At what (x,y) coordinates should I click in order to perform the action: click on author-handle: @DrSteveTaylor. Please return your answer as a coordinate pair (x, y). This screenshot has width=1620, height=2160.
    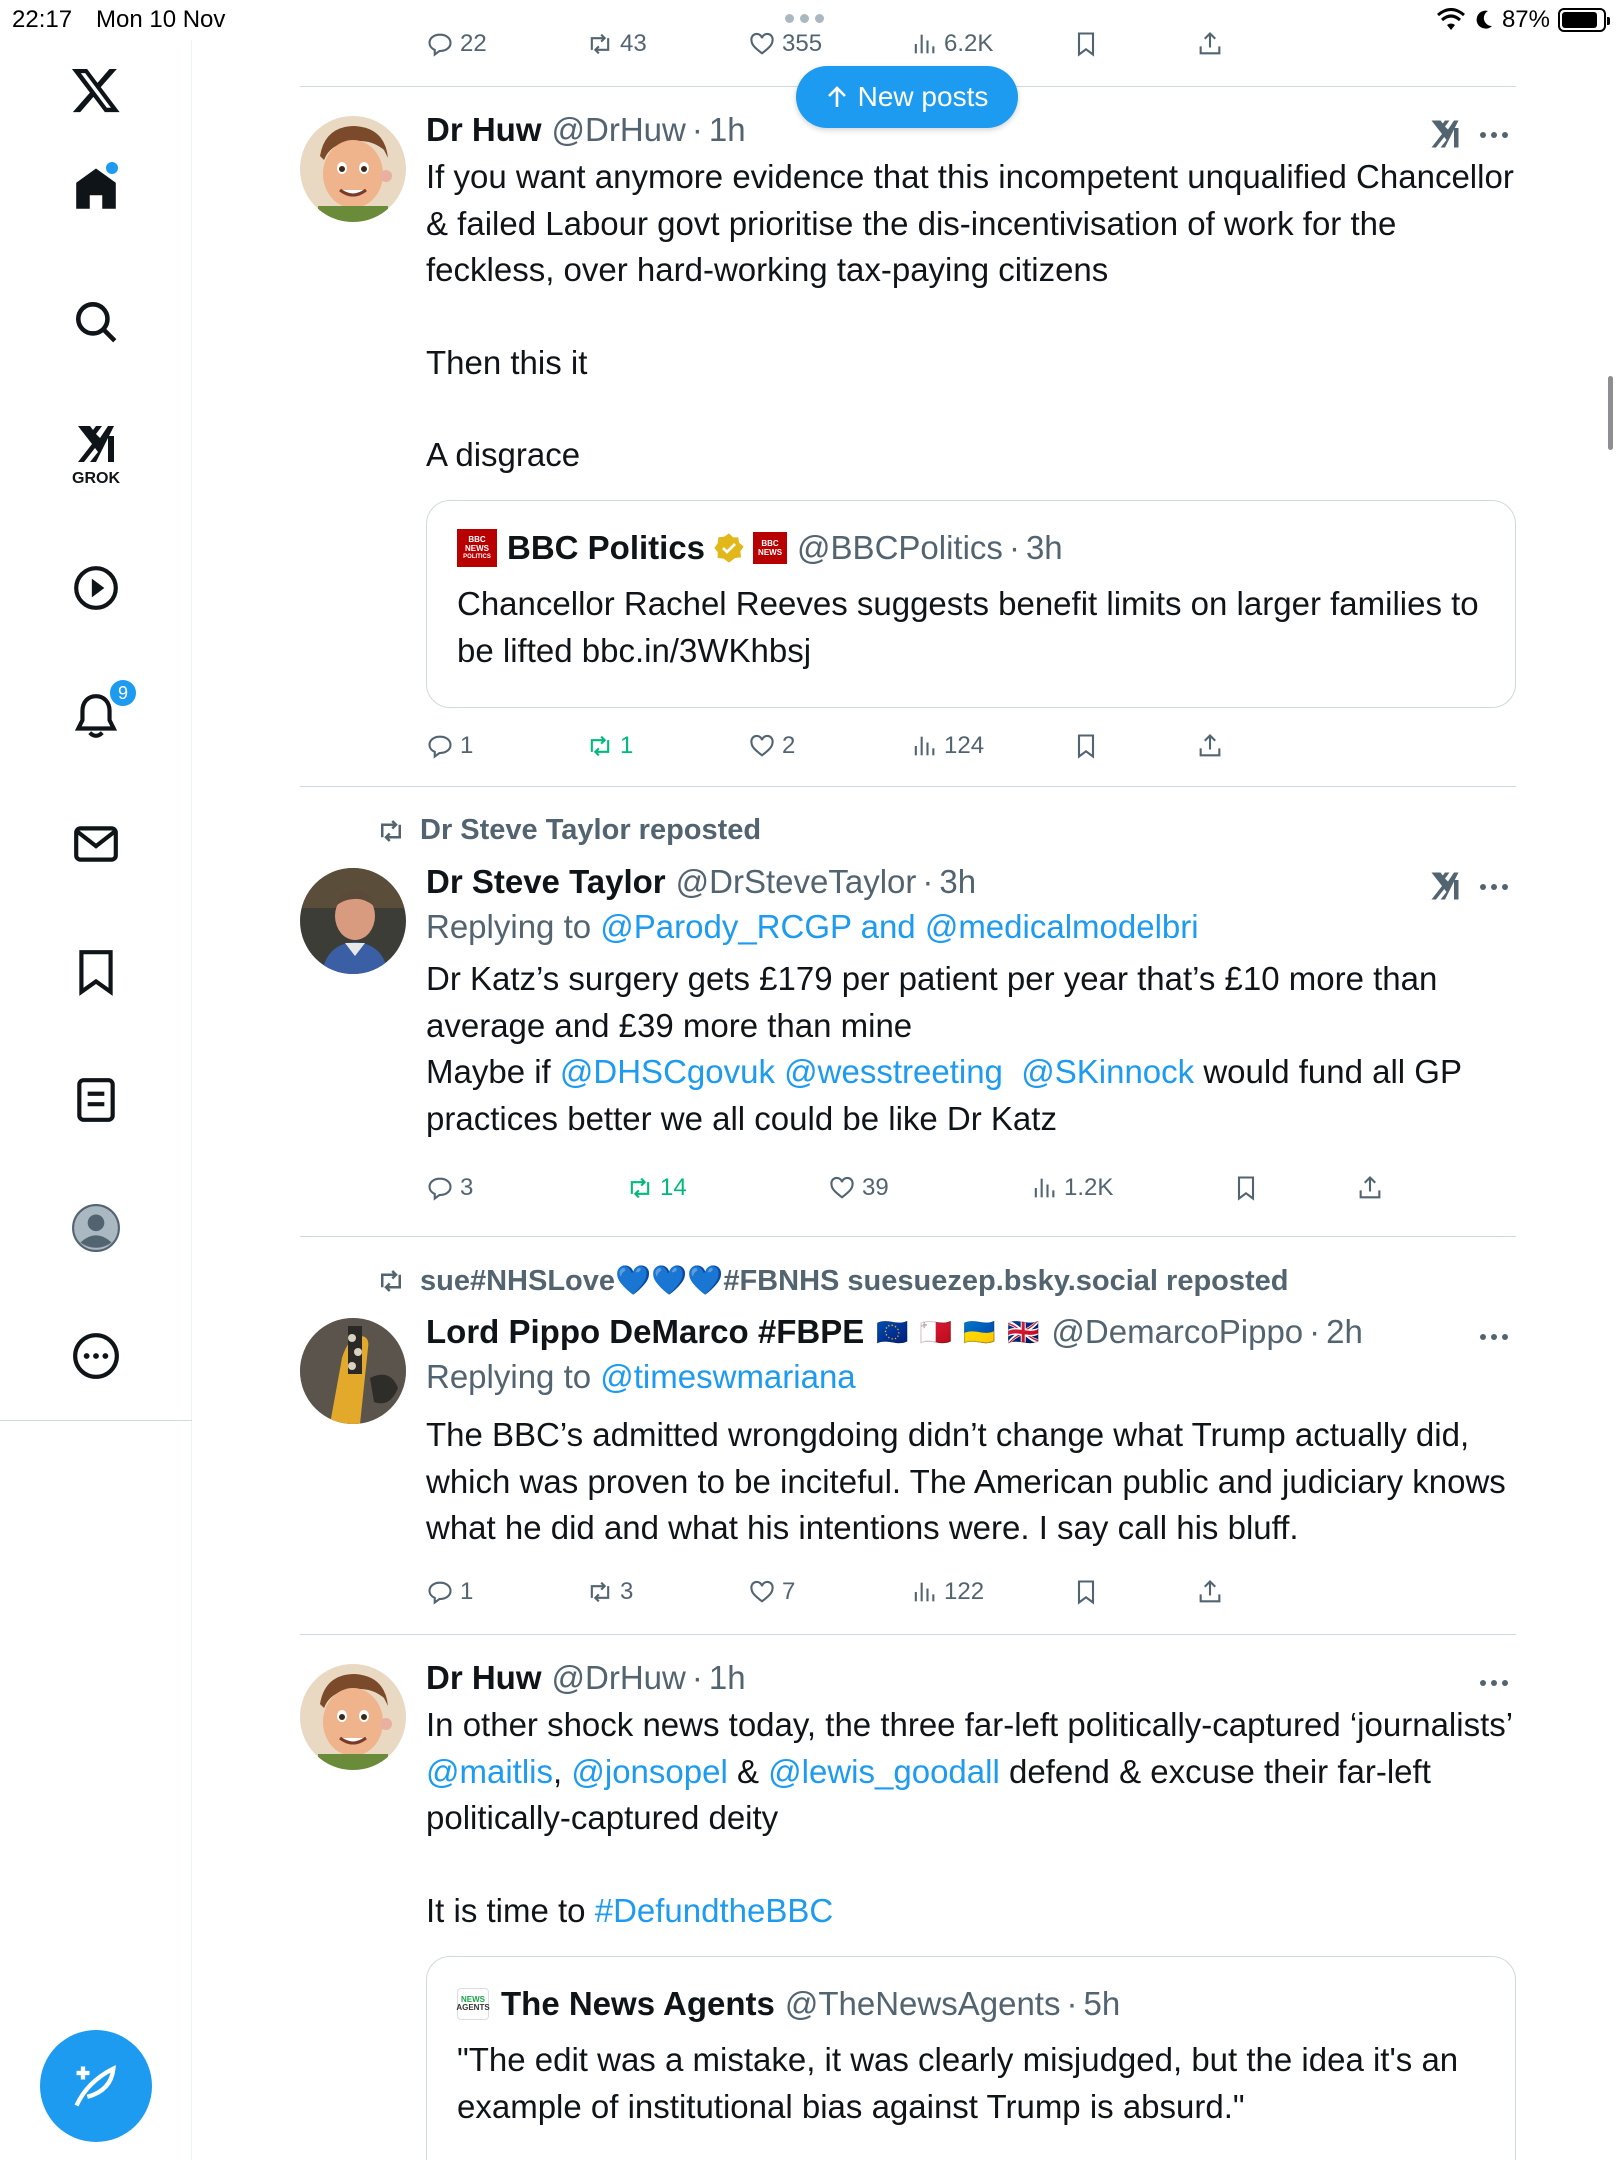
    Looking at the image, I should click on (796, 882).